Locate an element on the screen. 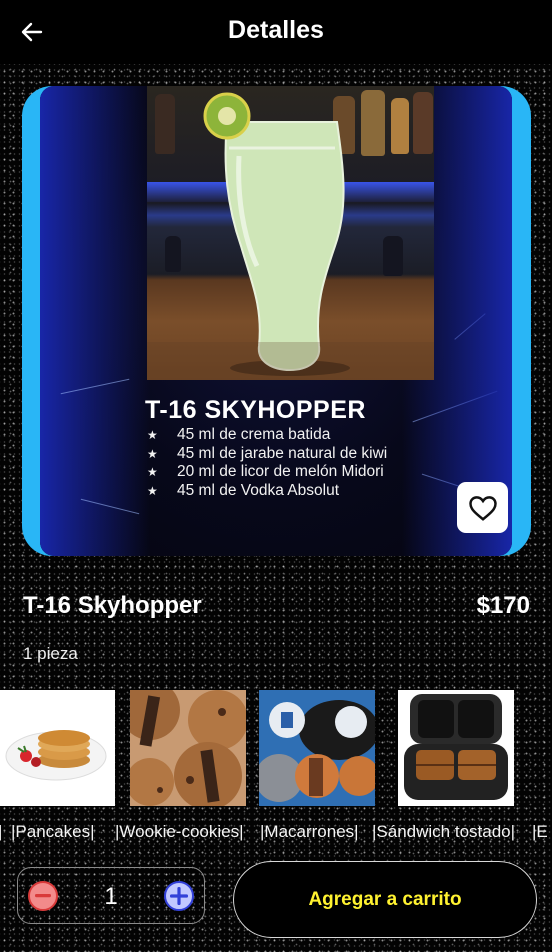  add-to-cart-button: Agregar a carrito is located at coordinates (385, 899).